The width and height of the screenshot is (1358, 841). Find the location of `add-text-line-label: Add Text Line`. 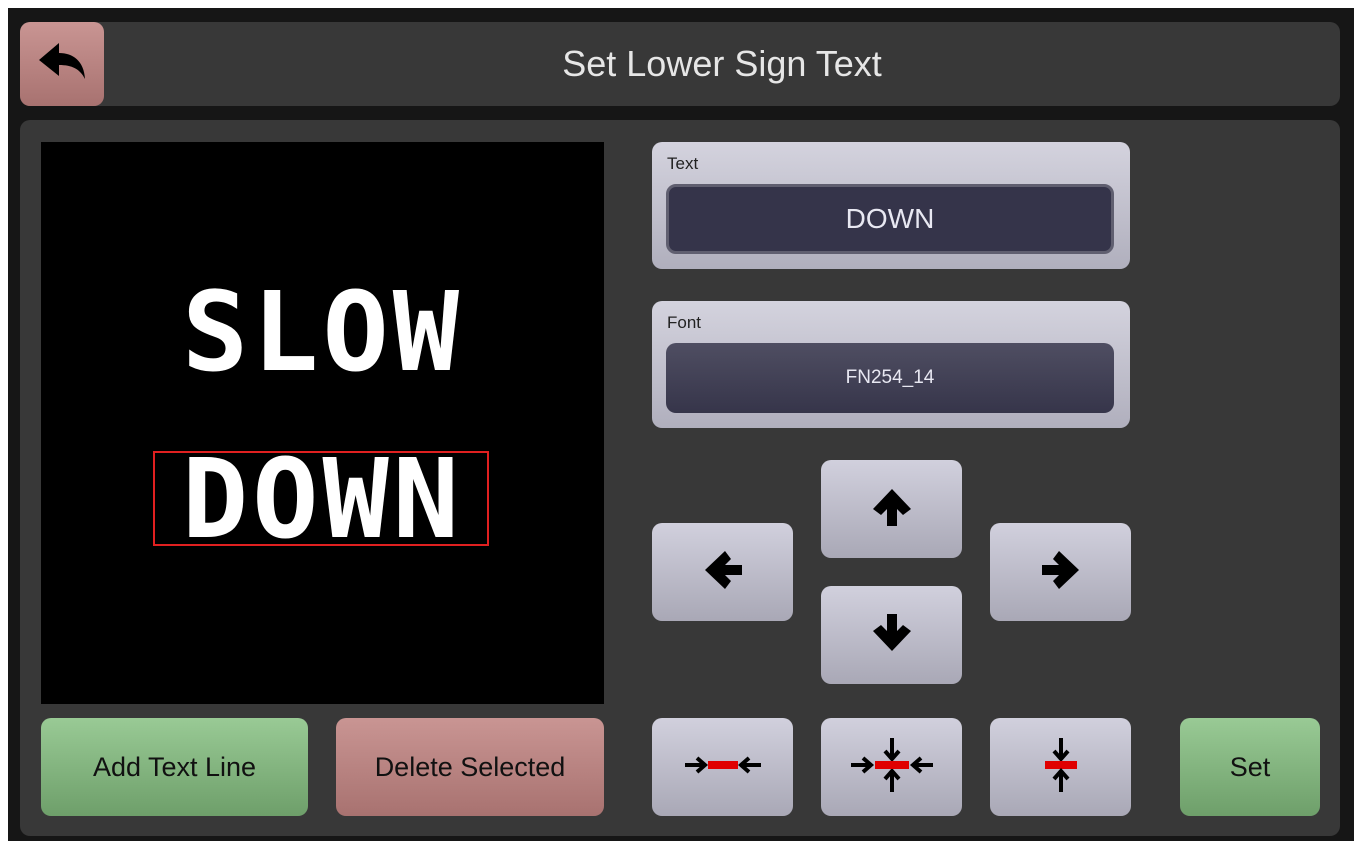

add-text-line-label: Add Text Line is located at coordinates (174, 766).